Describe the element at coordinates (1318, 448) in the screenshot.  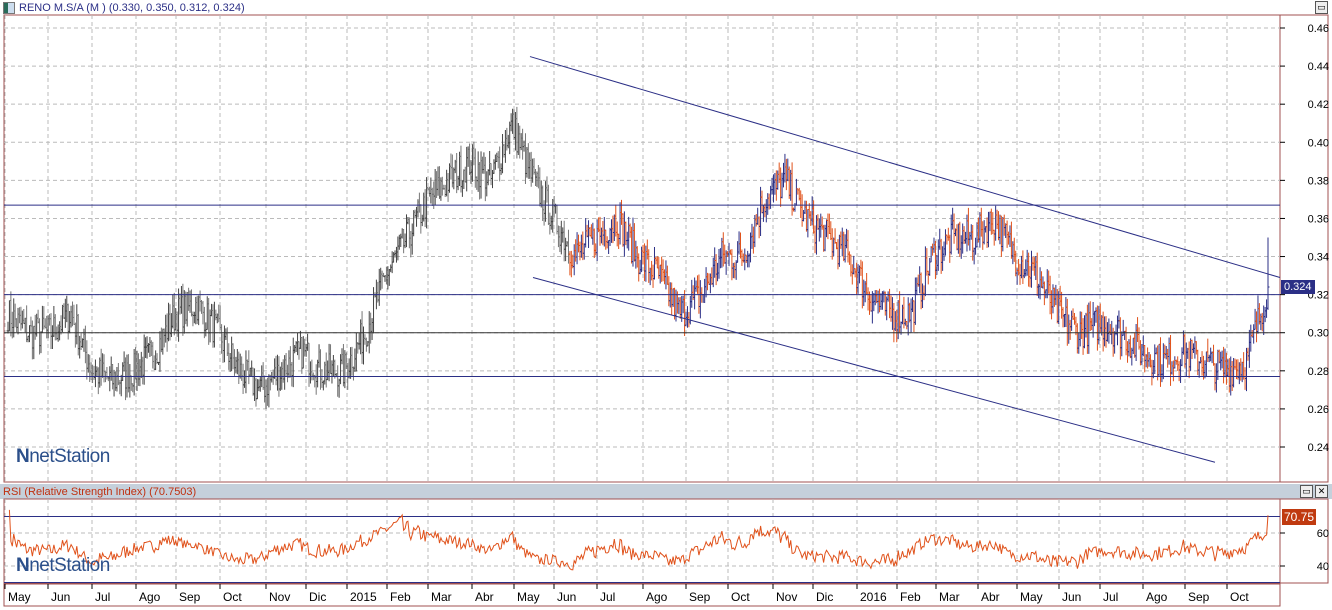
I see `y-tick-label: 0.24` at that location.